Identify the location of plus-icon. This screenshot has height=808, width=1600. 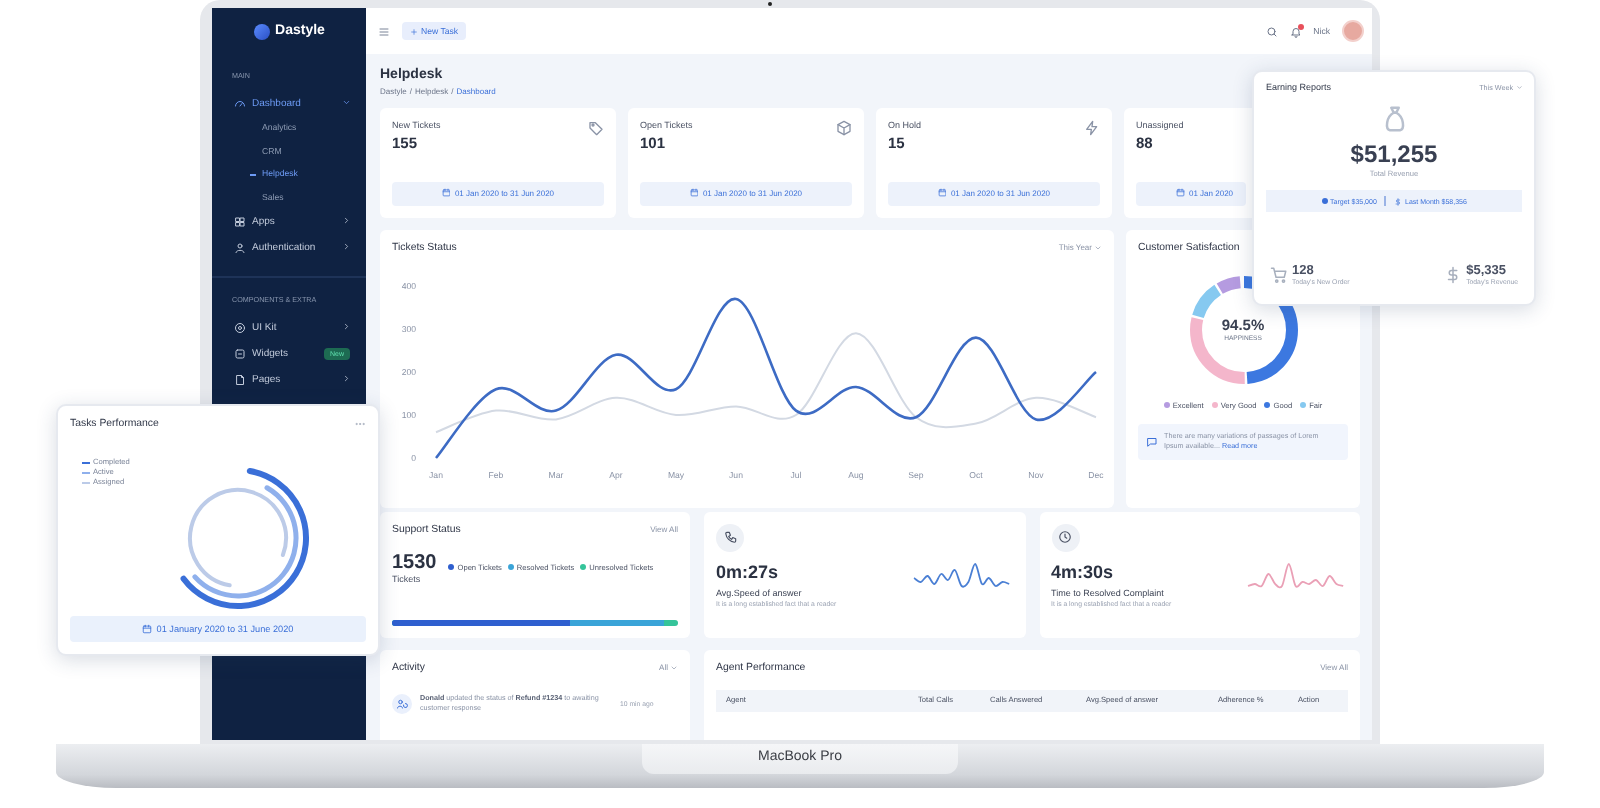
(414, 31).